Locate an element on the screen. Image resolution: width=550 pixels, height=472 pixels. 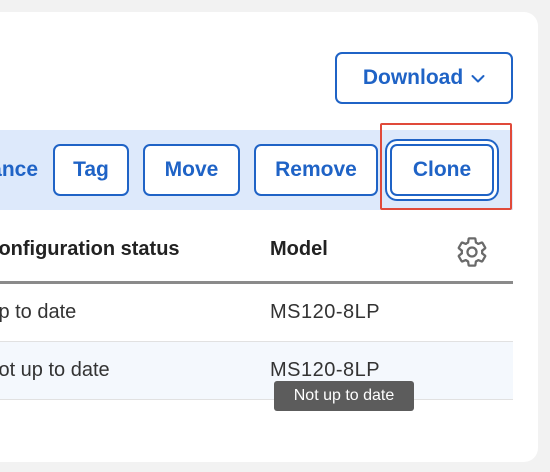
download-label: Download is located at coordinates (413, 77).